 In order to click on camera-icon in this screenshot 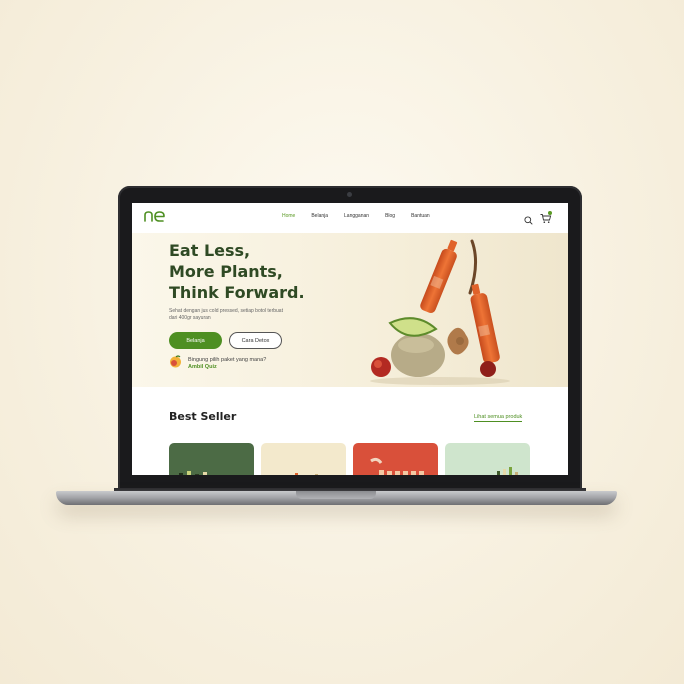, I will do `click(349, 194)`.